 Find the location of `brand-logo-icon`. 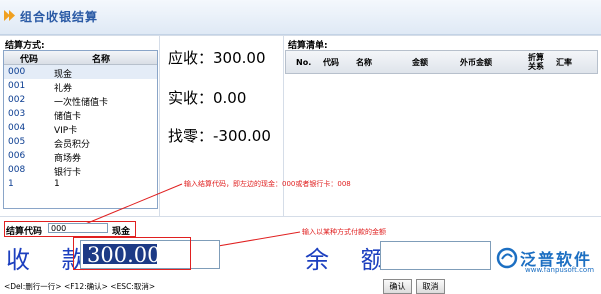

brand-logo-icon is located at coordinates (507, 258).